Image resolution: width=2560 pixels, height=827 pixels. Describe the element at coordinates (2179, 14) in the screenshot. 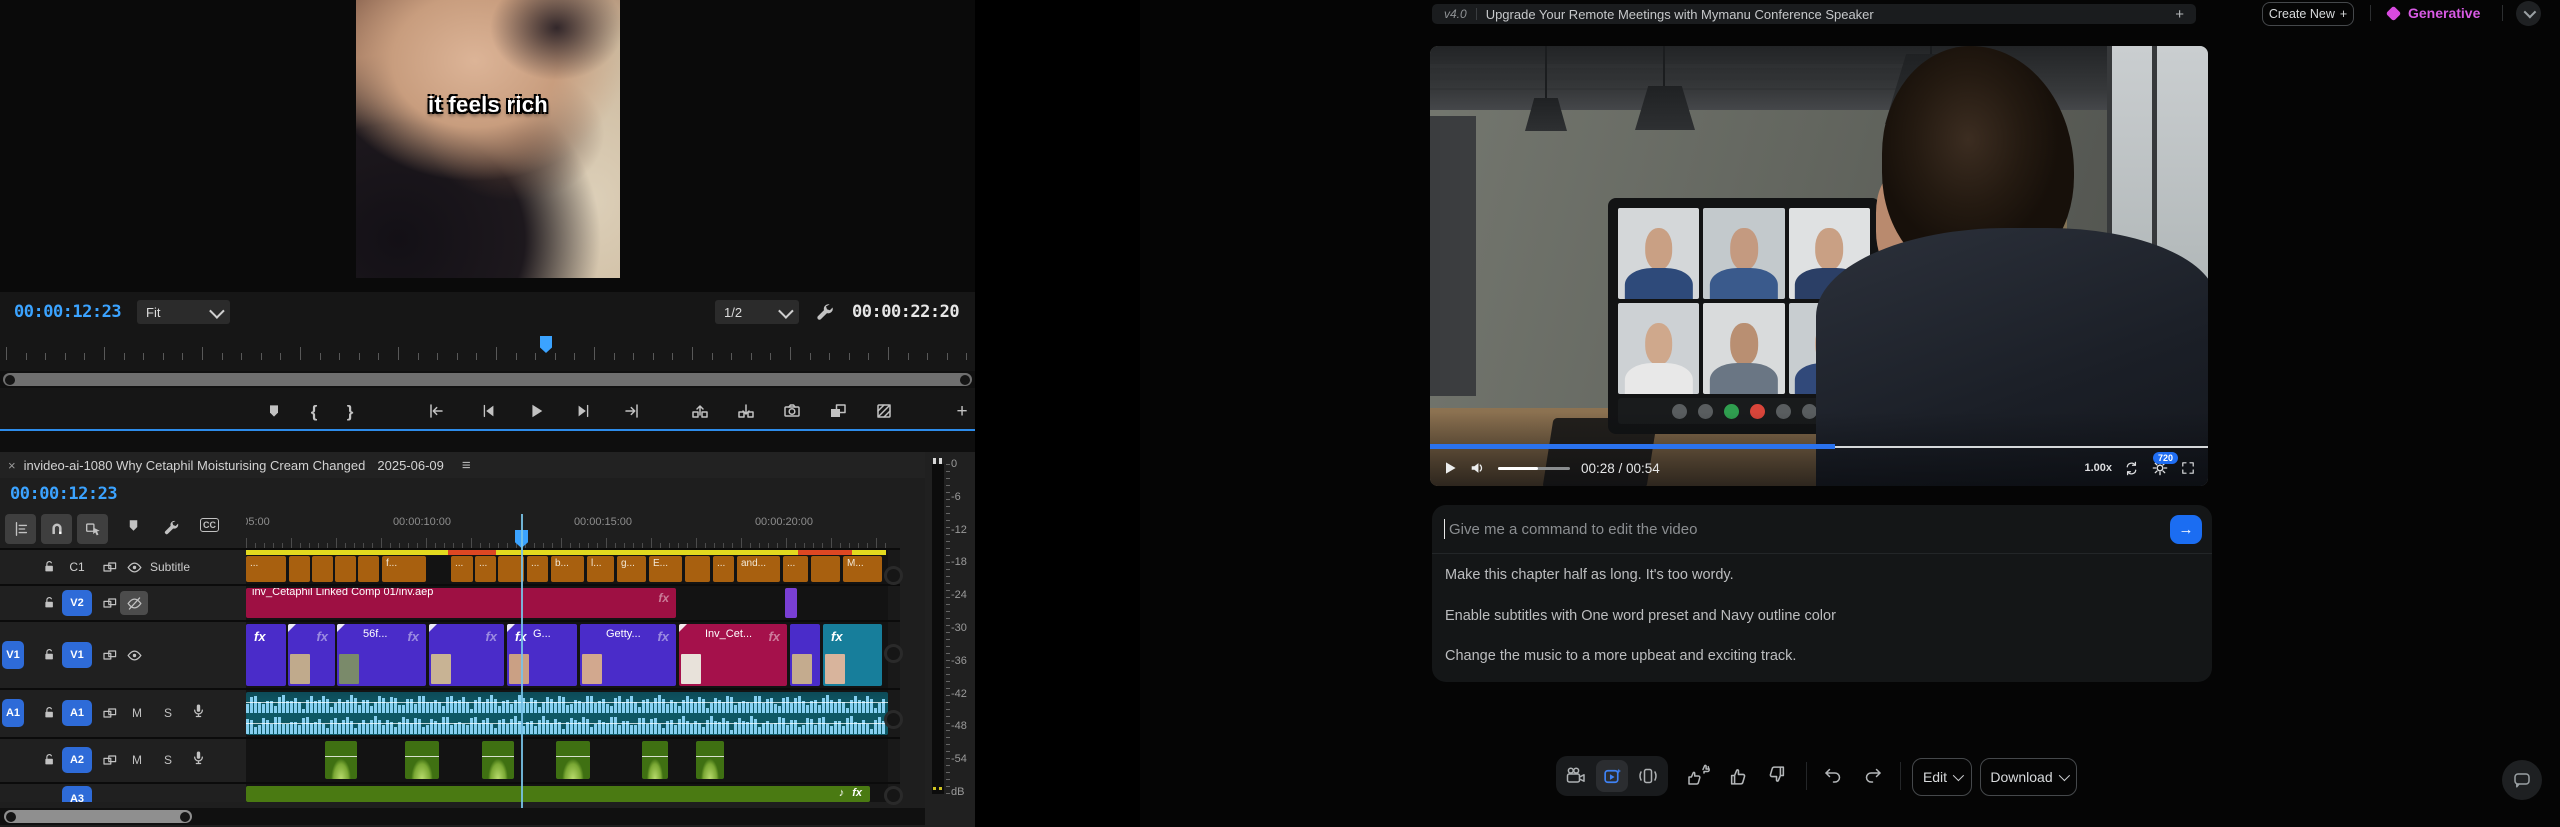

I see `add-tab-icon: +` at that location.